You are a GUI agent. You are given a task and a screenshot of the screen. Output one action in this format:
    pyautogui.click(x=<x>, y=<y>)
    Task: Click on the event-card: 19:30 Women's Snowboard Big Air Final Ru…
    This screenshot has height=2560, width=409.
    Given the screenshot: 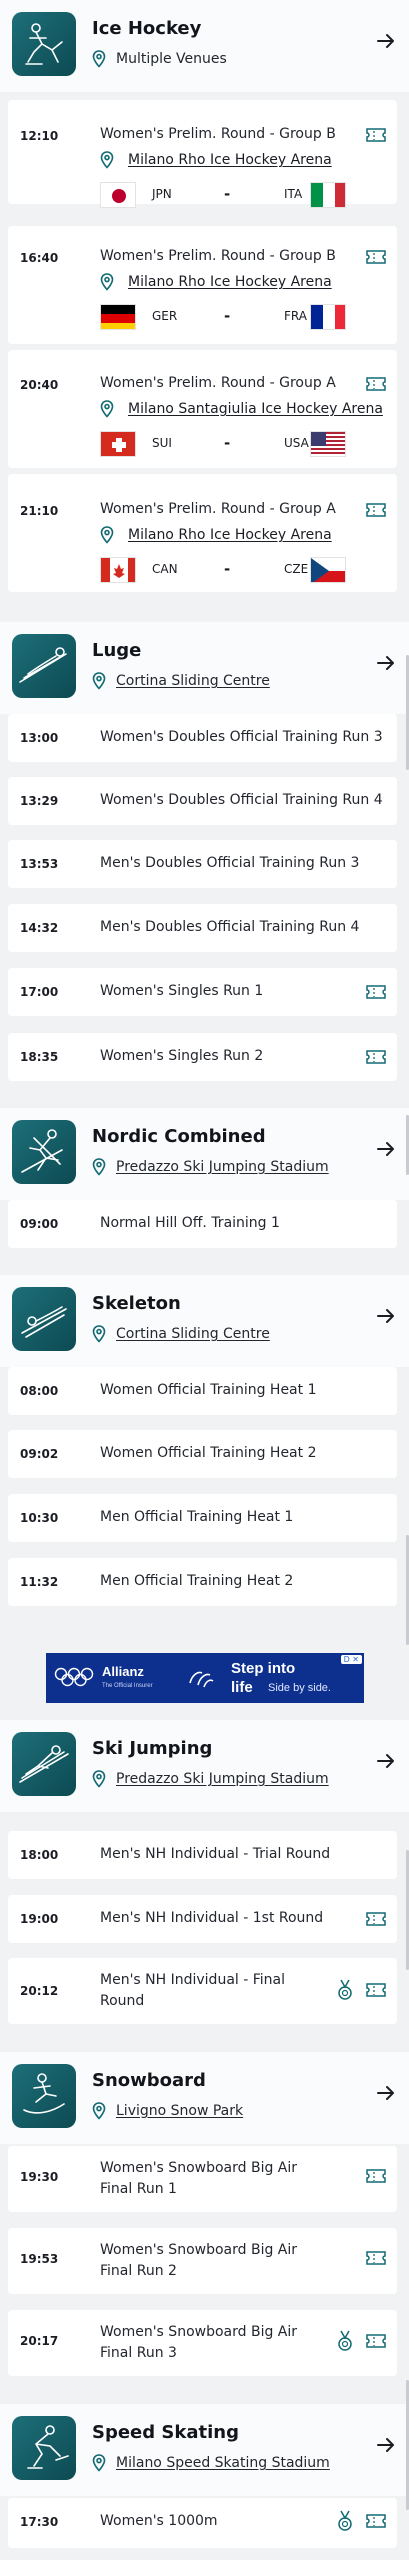 What is the action you would take?
    pyautogui.click(x=202, y=2179)
    